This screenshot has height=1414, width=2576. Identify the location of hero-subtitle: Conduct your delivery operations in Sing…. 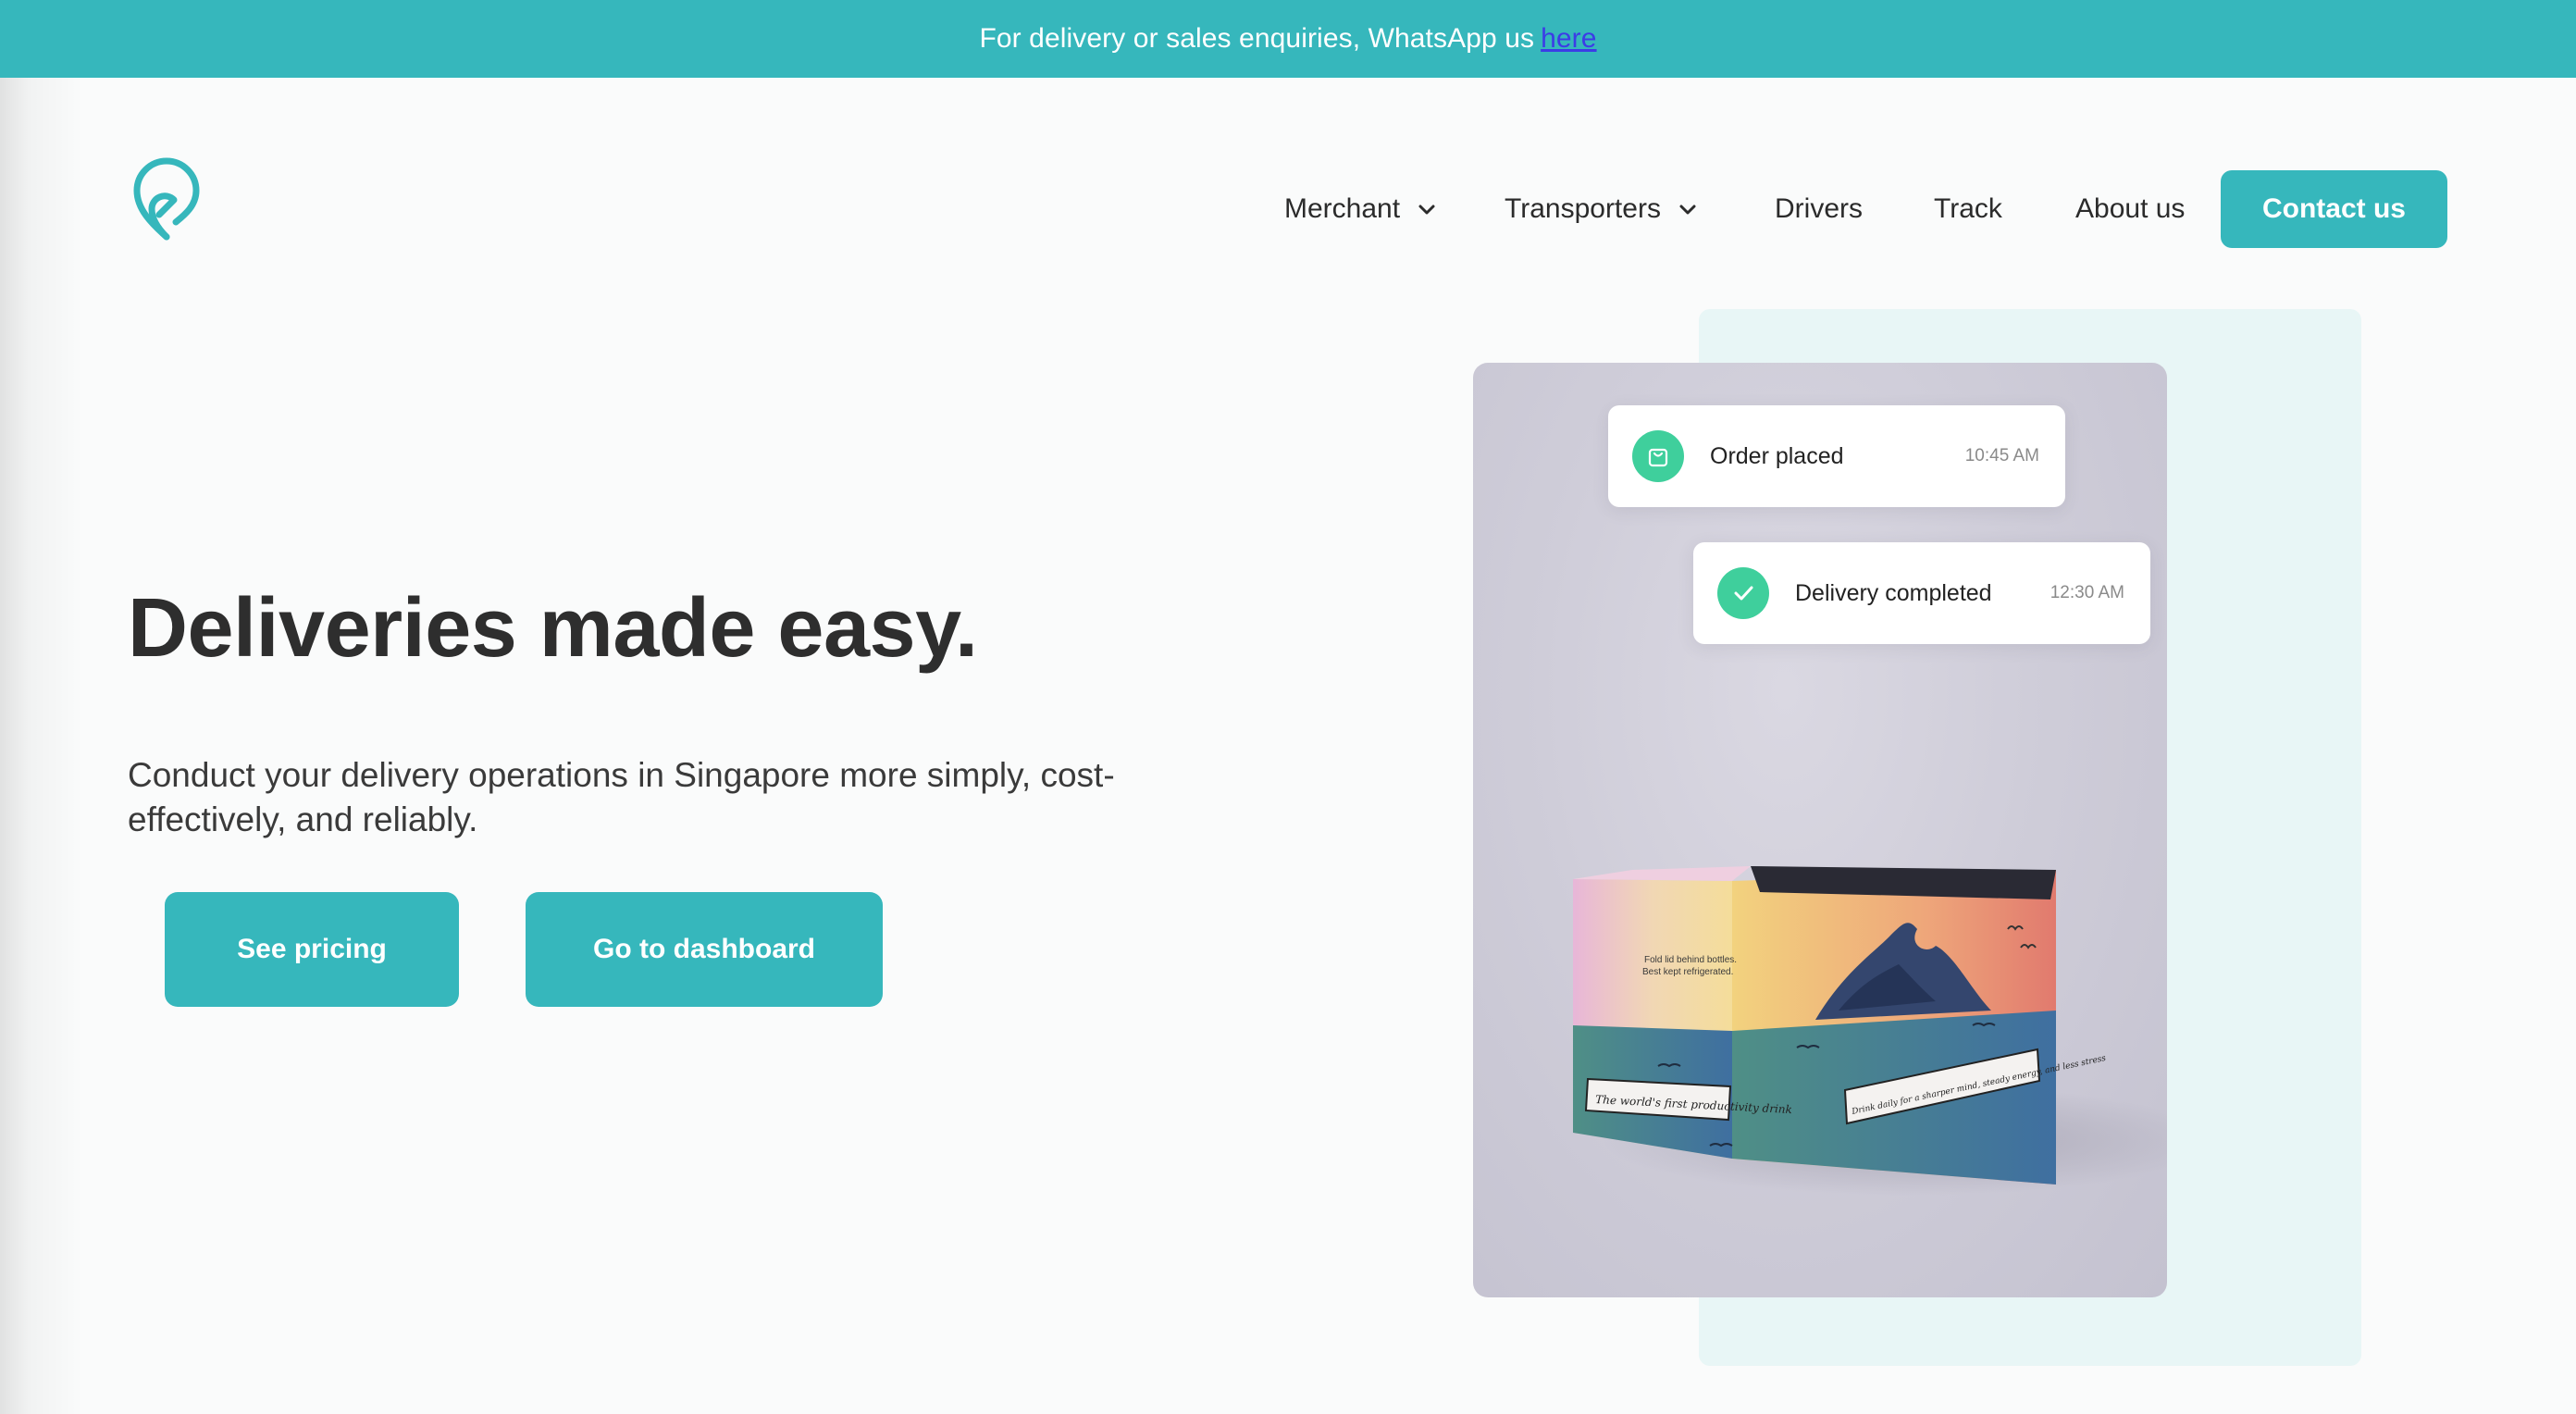
(622, 797).